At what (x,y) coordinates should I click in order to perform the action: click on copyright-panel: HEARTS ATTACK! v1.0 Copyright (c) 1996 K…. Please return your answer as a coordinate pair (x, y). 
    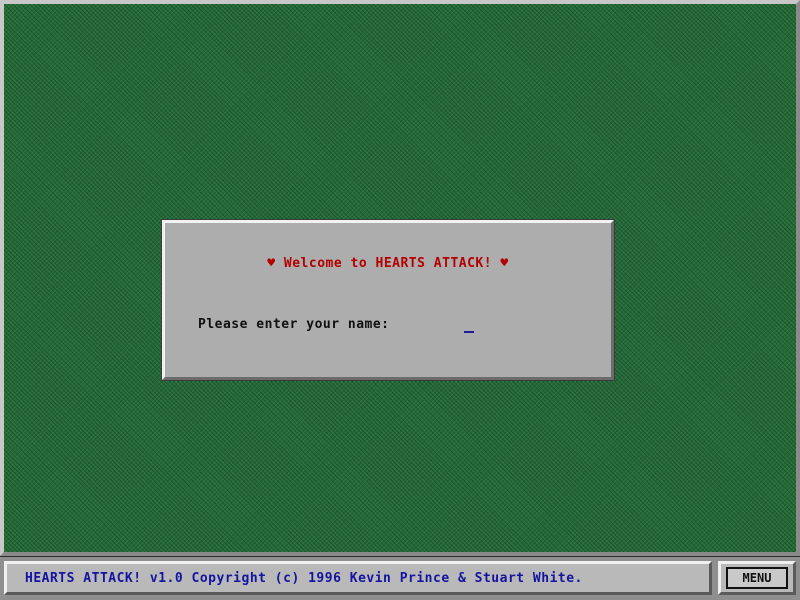
    Looking at the image, I should click on (358, 578).